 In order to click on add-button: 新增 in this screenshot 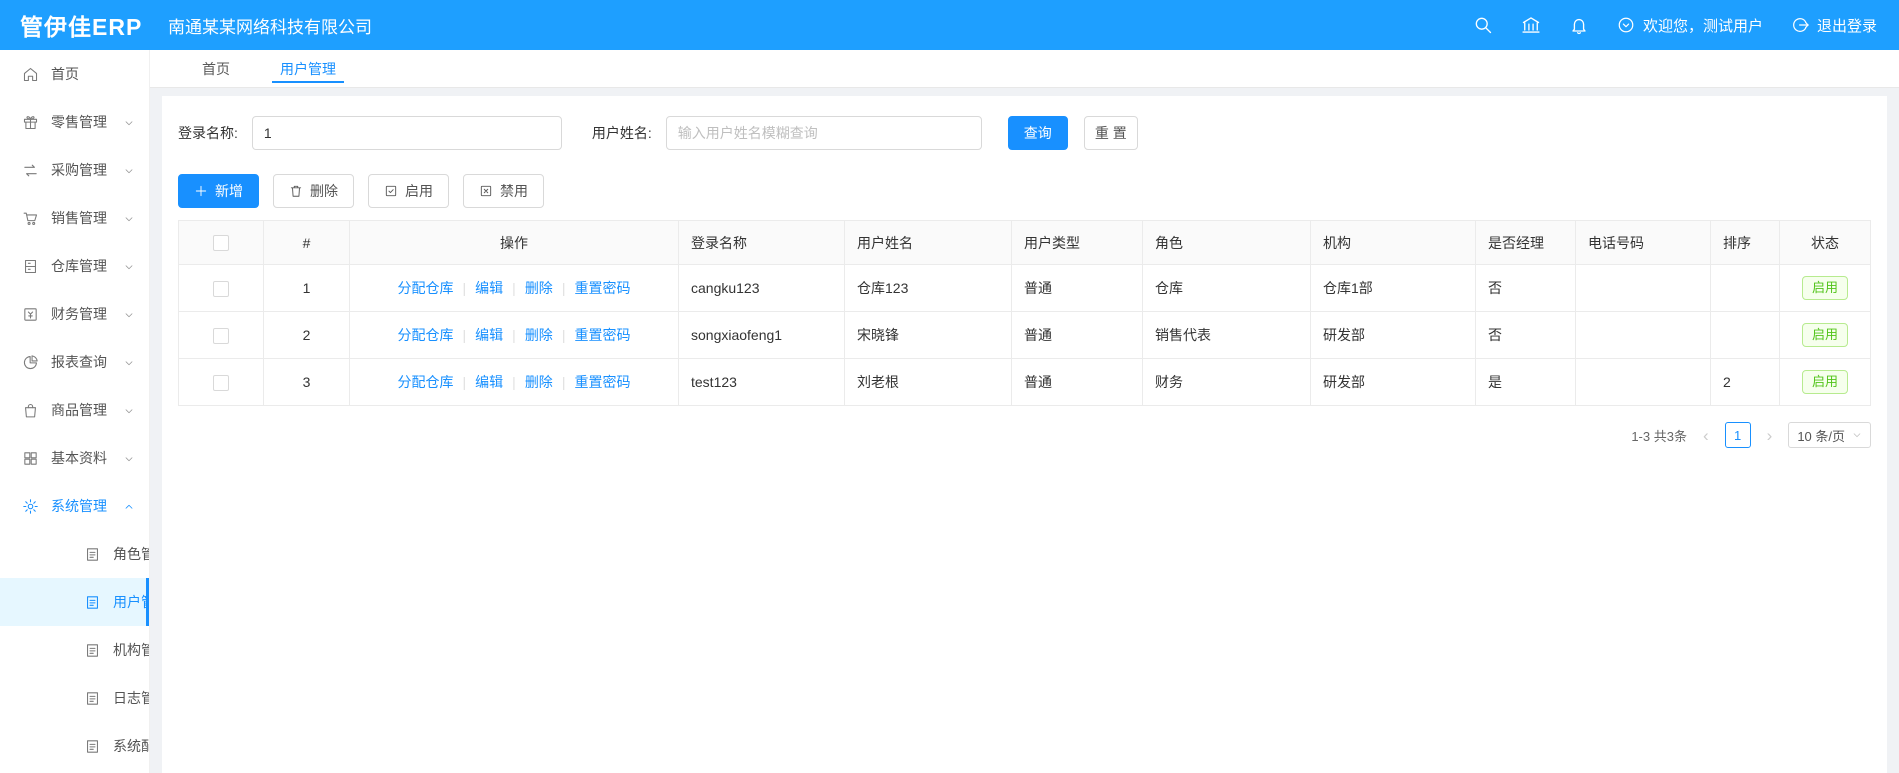, I will do `click(218, 191)`.